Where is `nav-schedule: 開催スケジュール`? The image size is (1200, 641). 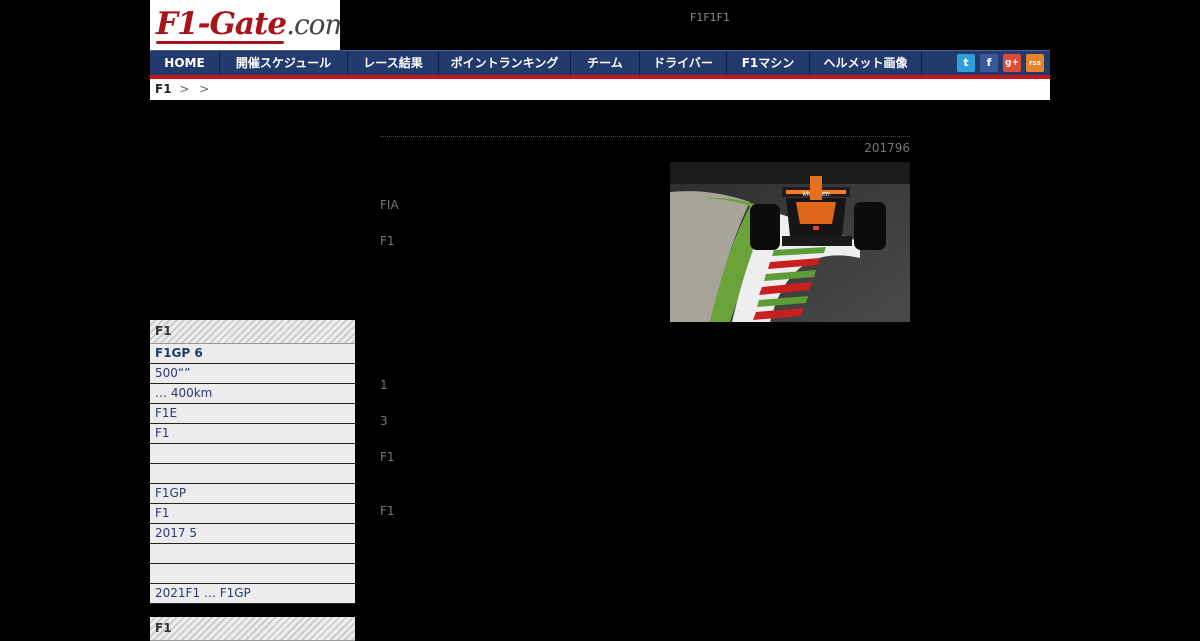
nav-schedule: 開催スケジュール is located at coordinates (284, 63).